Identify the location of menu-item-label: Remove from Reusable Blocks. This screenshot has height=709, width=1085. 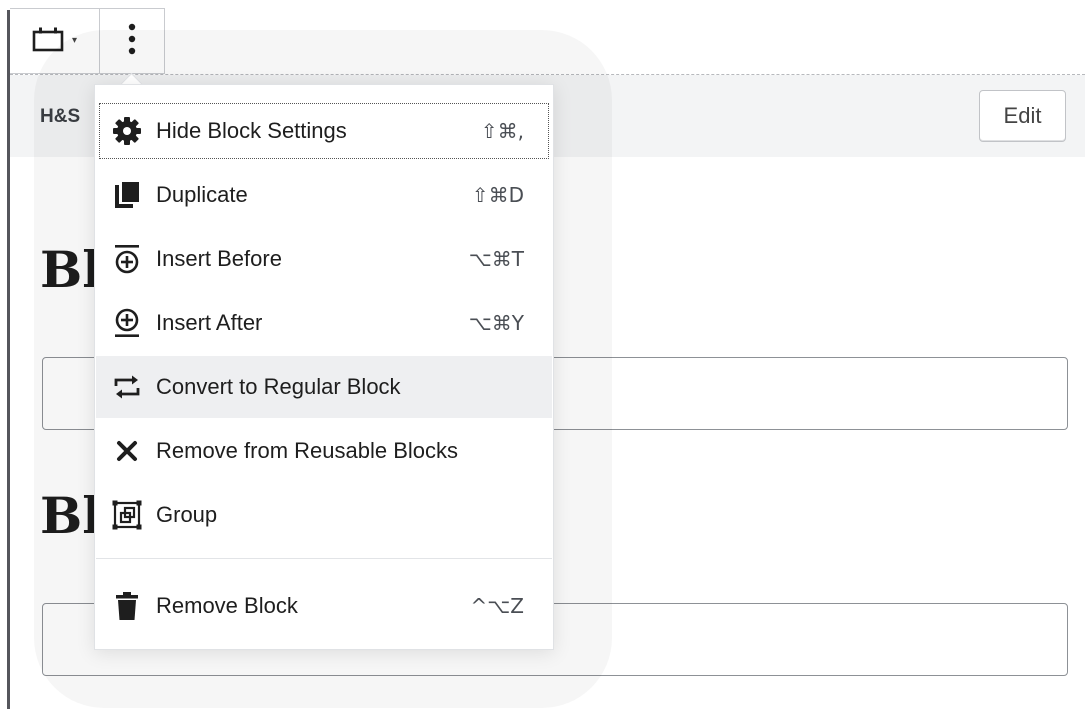
(307, 450).